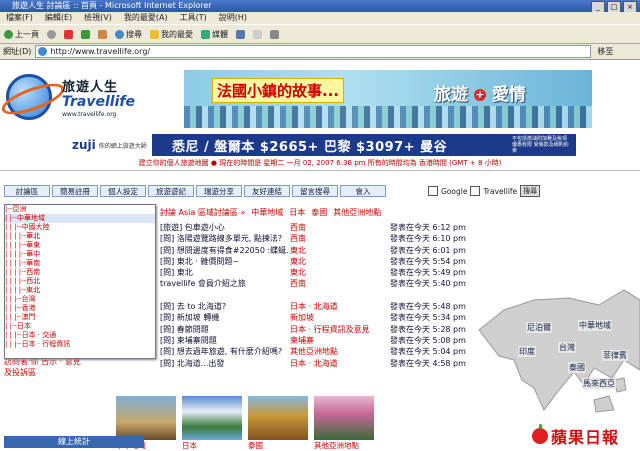 This screenshot has height=451, width=640. I want to click on menu-tools: 工具(T), so click(193, 18).